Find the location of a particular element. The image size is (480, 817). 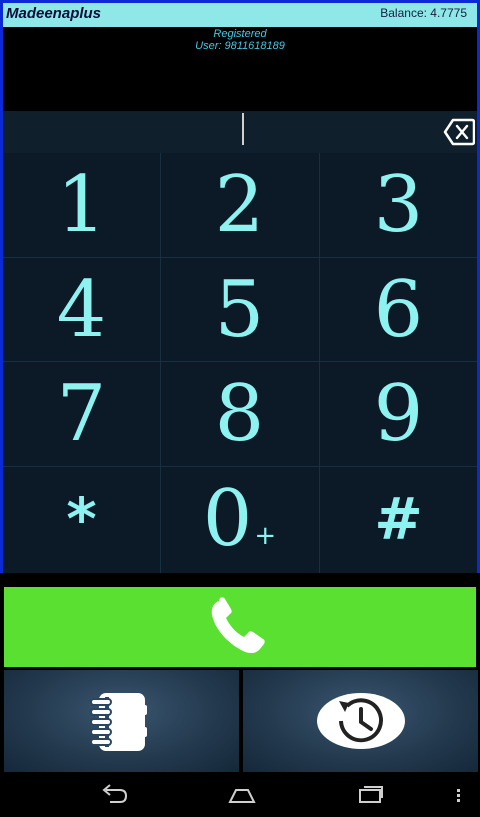

system-nav-bar is located at coordinates (240, 796).